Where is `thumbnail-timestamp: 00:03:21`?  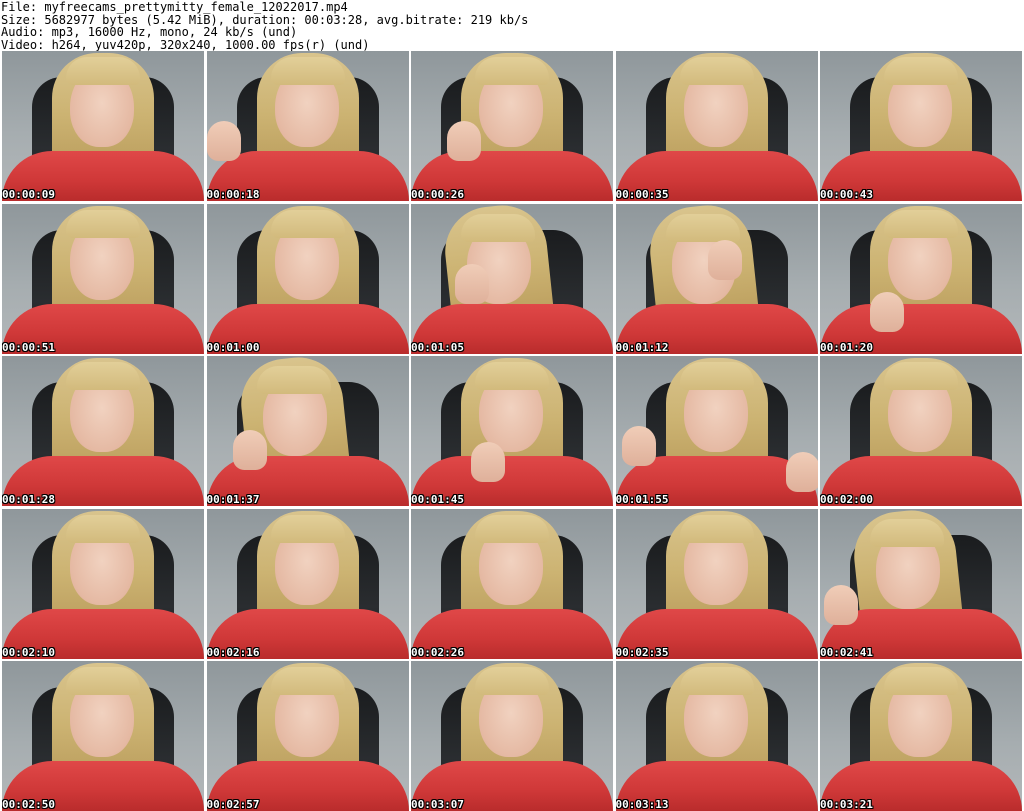
thumbnail-timestamp: 00:03:21 is located at coordinates (846, 804).